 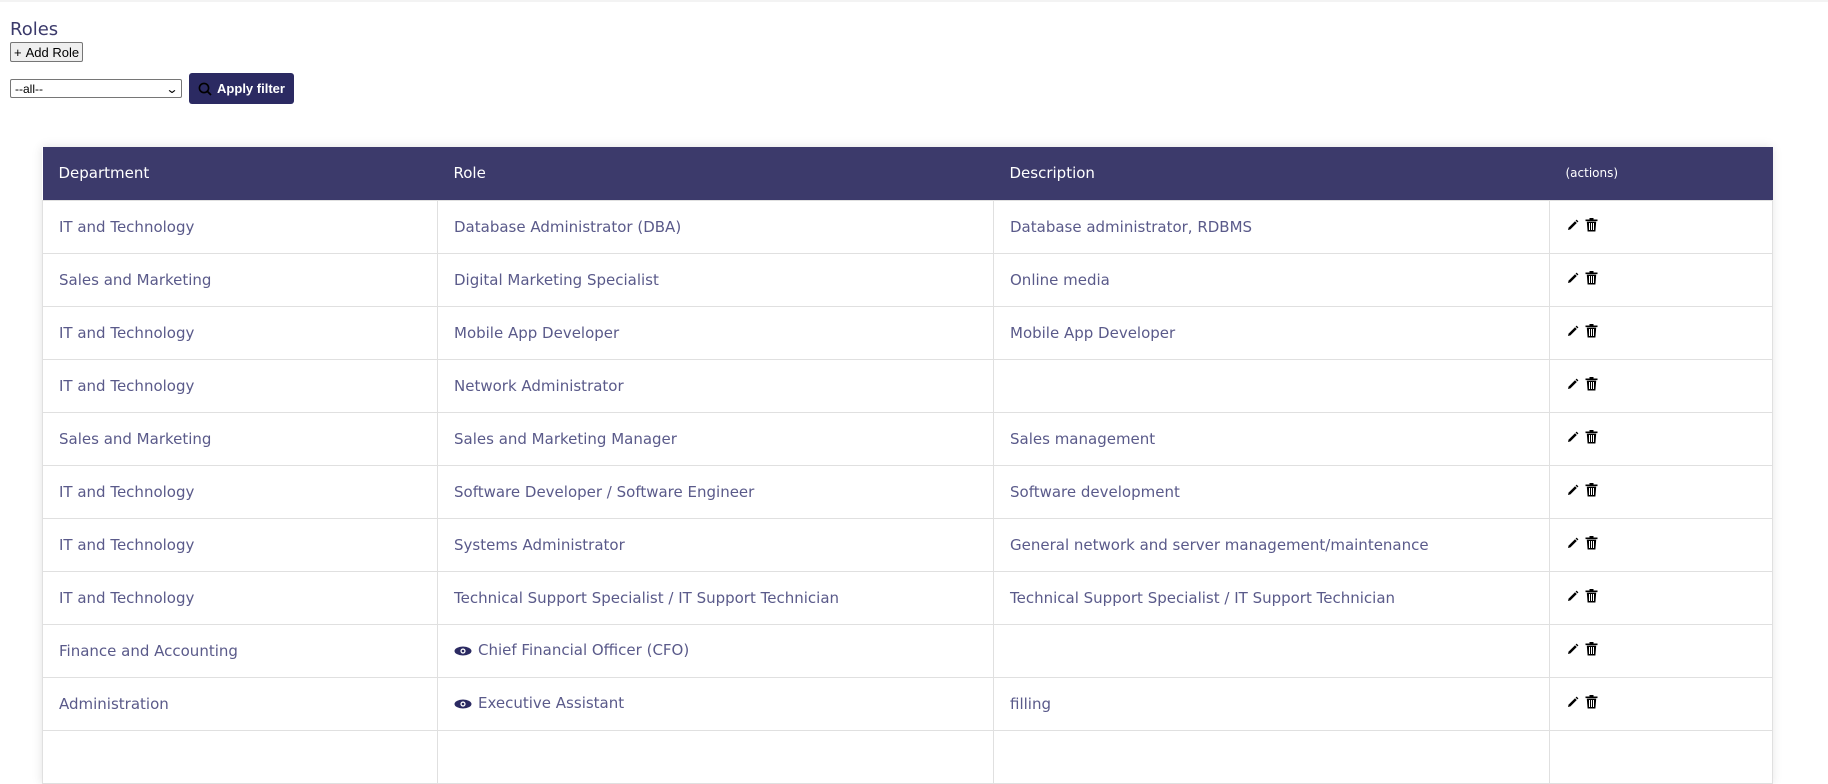 I want to click on column-header-actions: (actions), so click(x=1592, y=173).